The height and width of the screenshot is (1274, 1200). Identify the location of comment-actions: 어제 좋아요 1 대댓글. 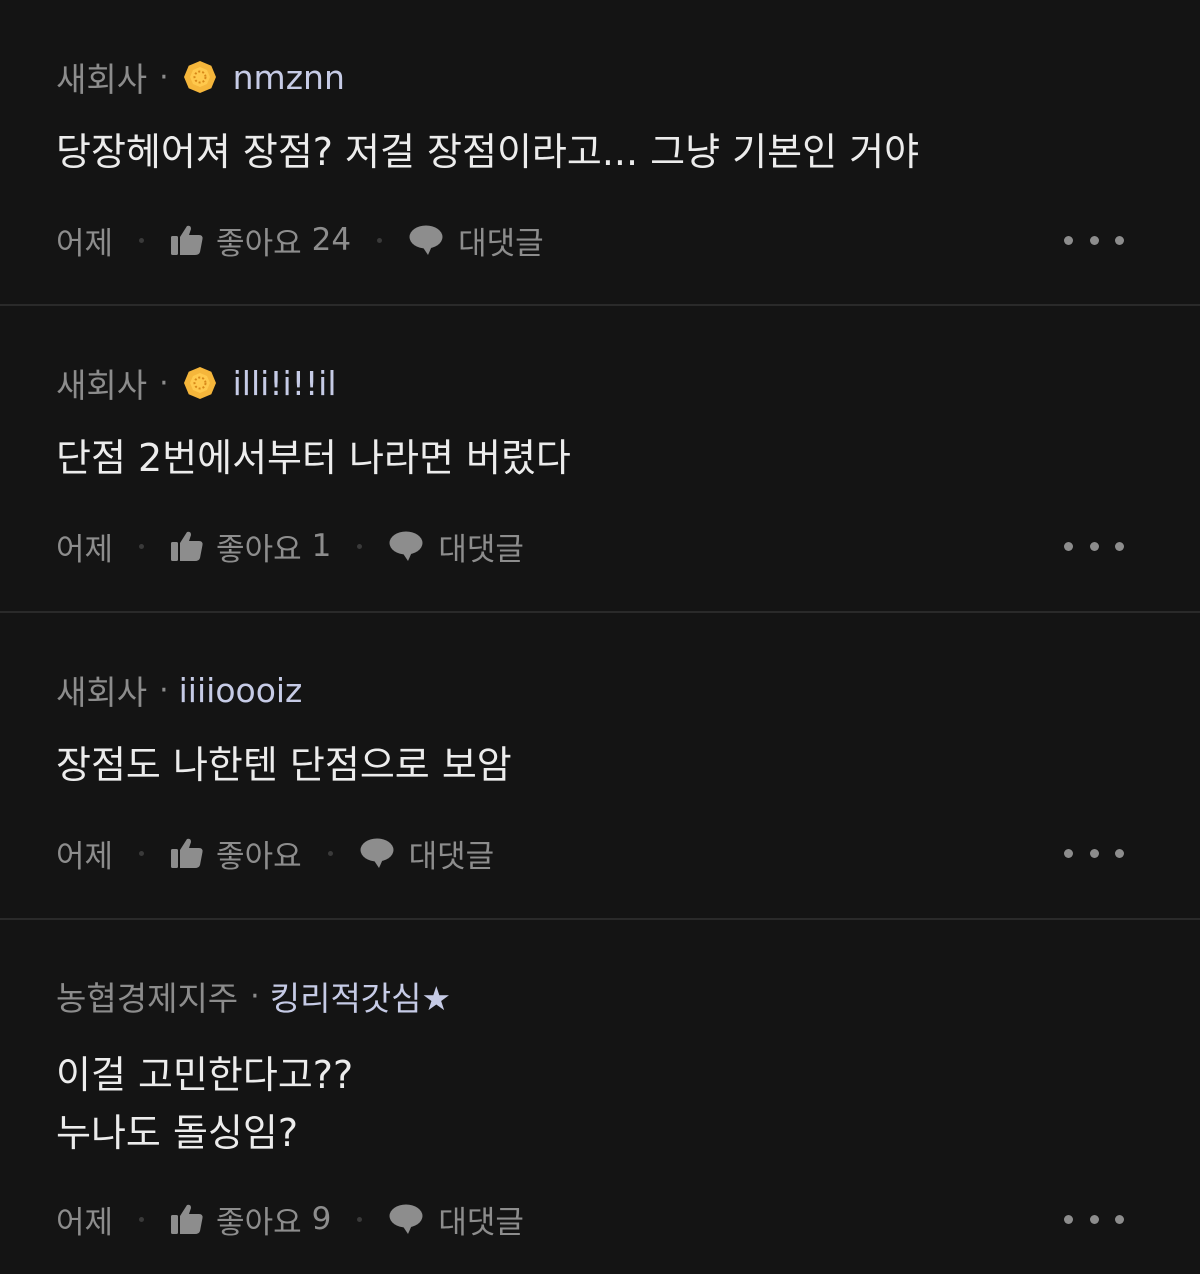
(600, 546).